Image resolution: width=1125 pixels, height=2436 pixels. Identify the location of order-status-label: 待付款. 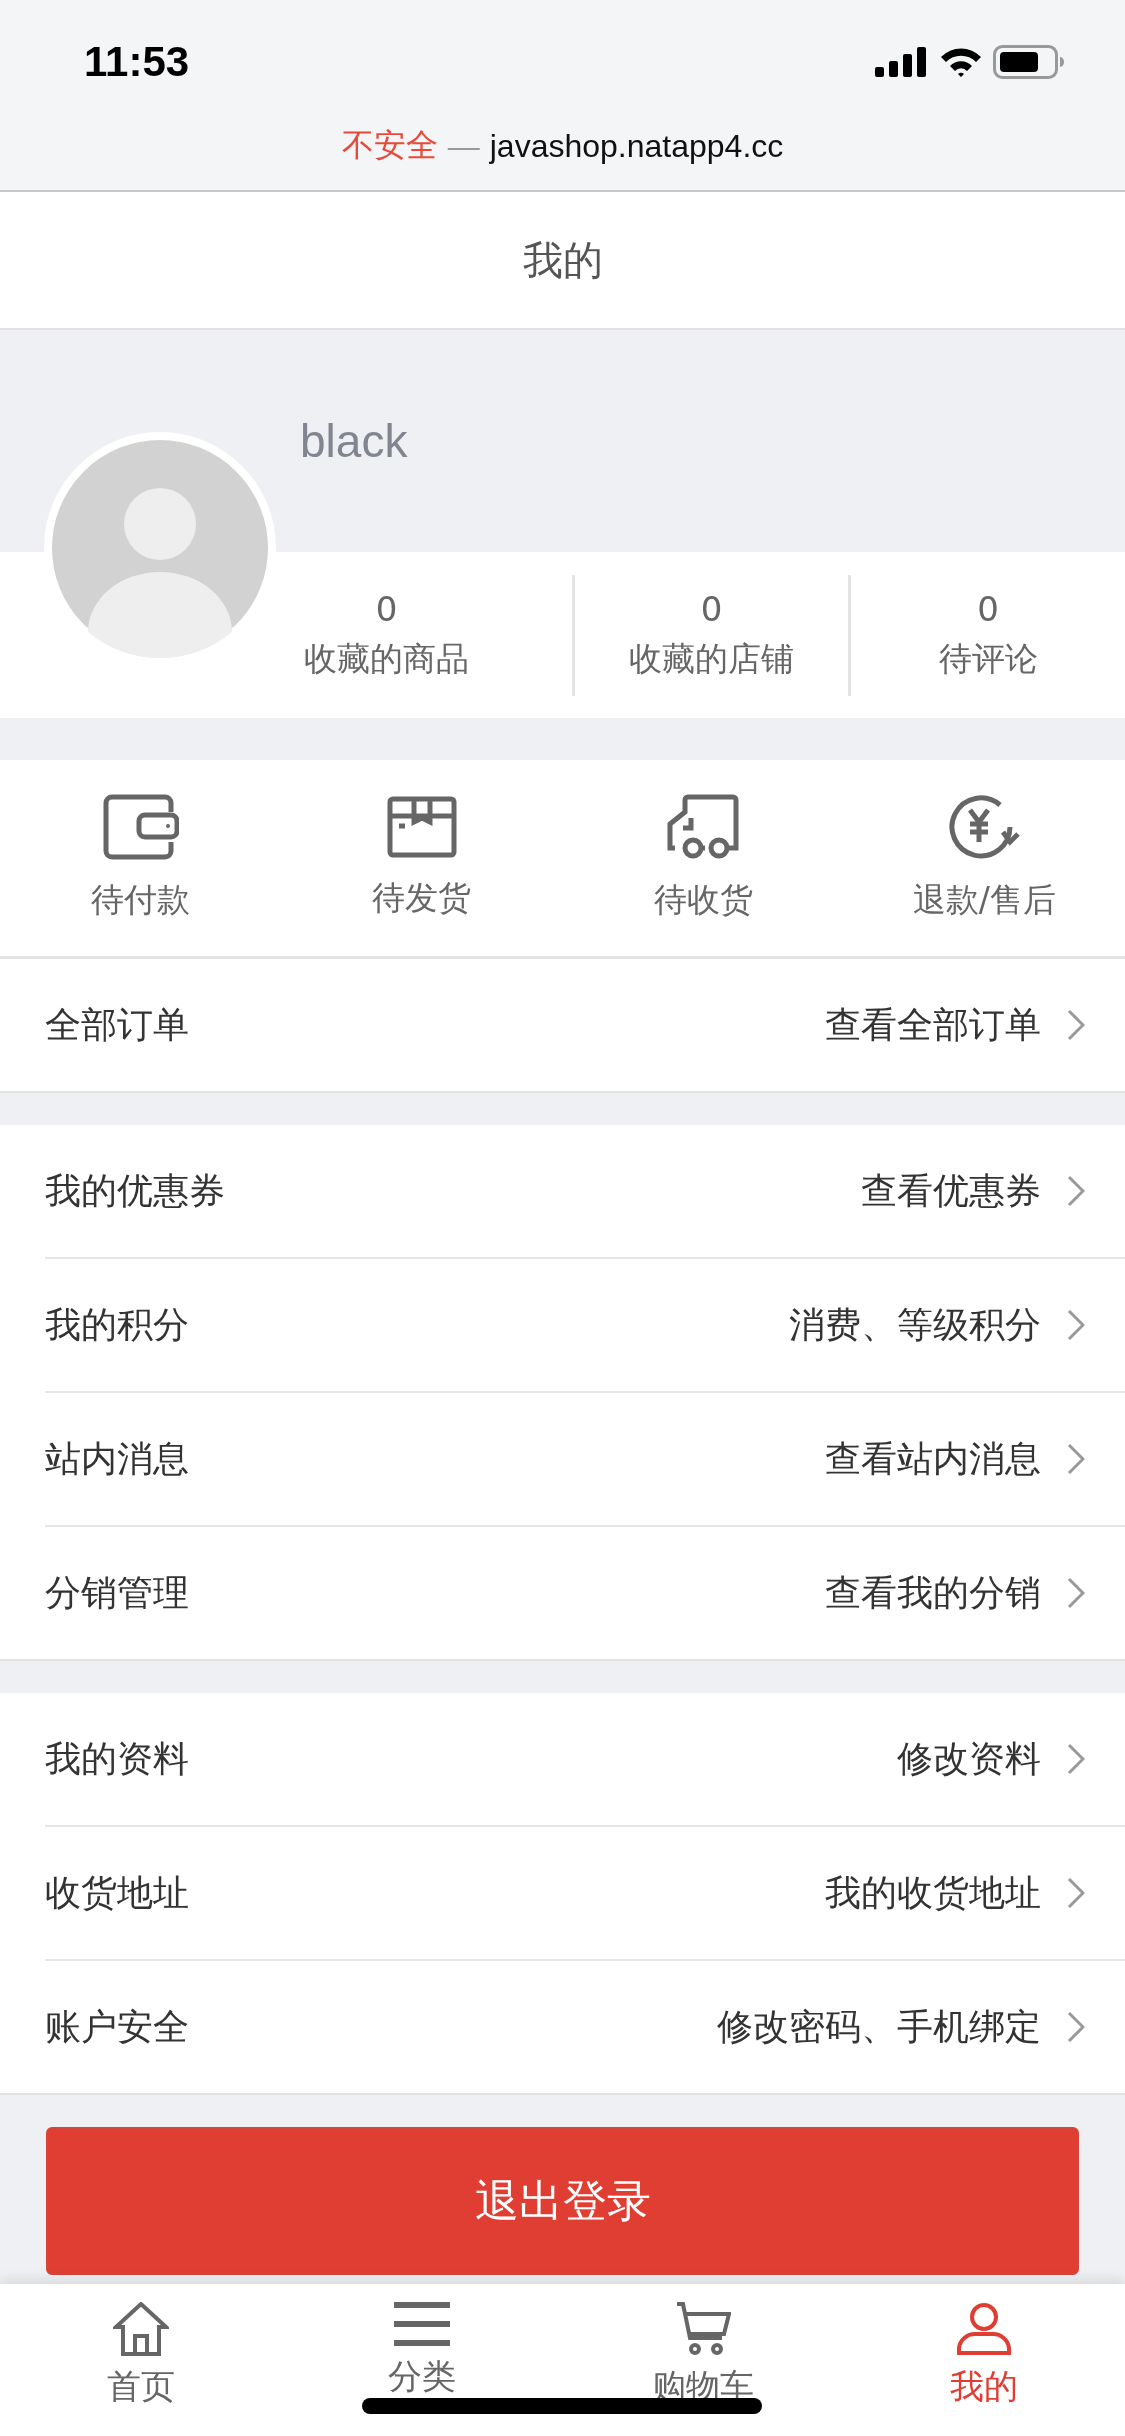
(141, 900).